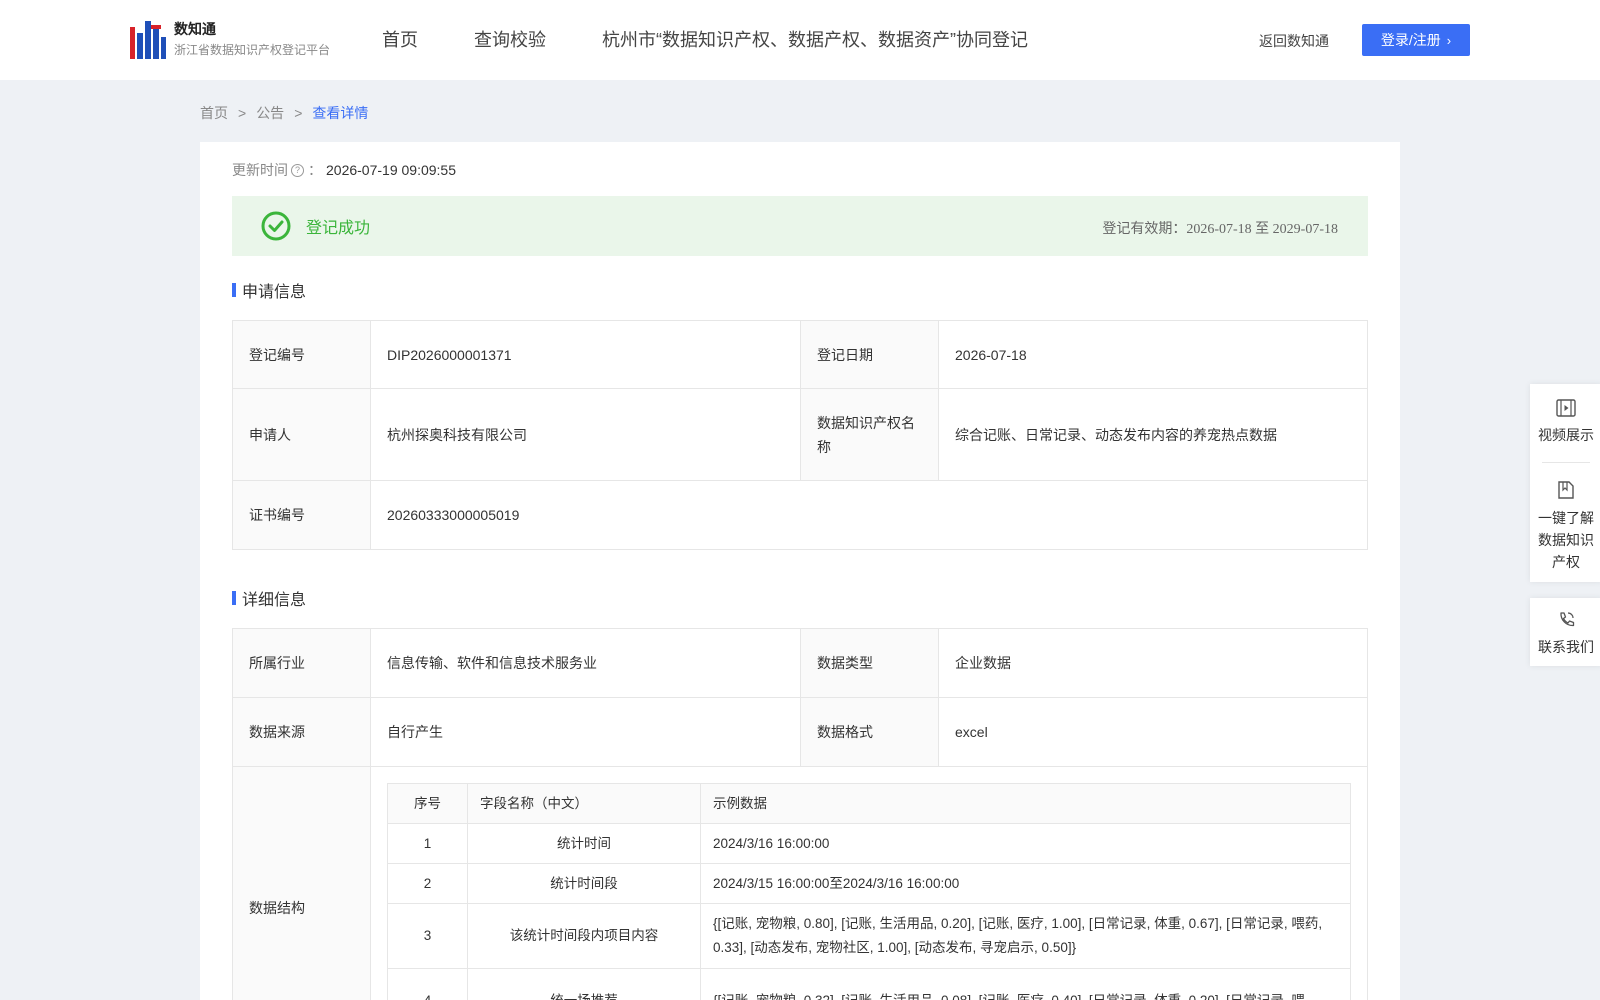  I want to click on video-icon, so click(1566, 408).